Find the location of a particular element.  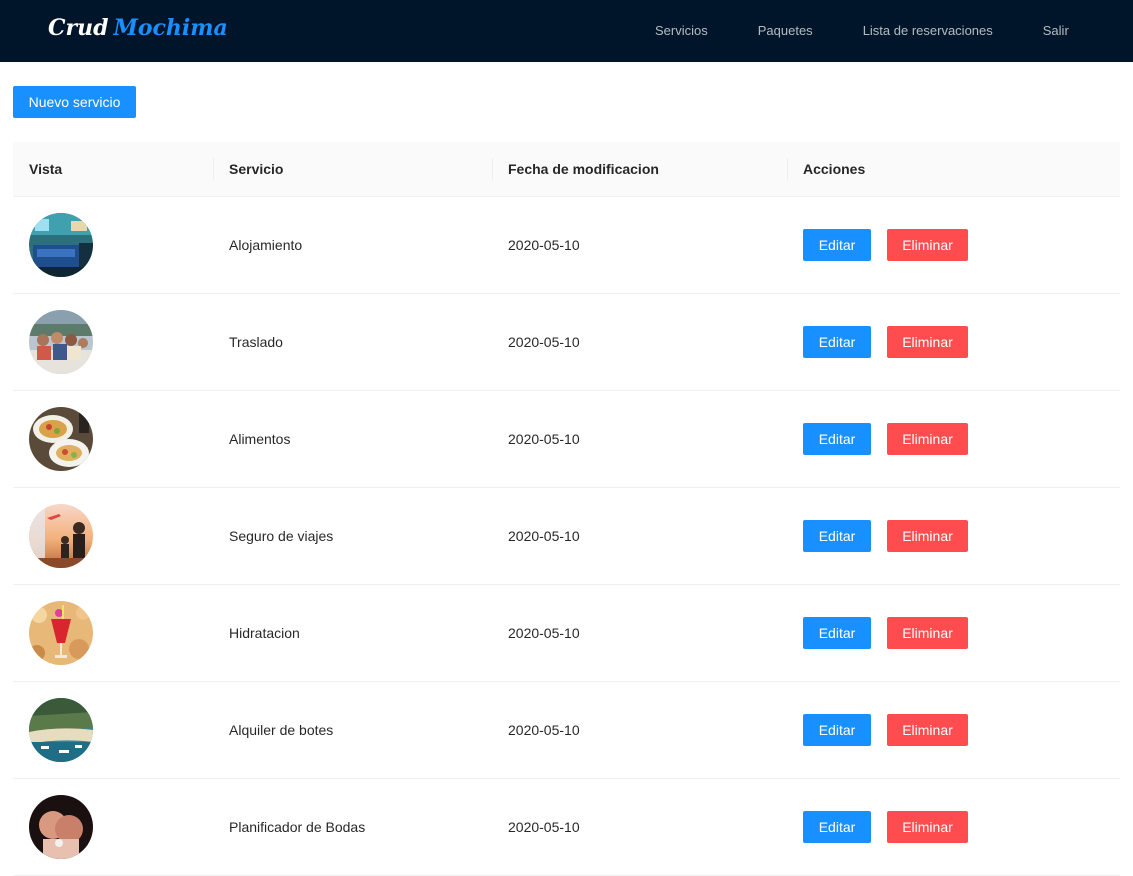

column-header-vista: Vista is located at coordinates (46, 169).